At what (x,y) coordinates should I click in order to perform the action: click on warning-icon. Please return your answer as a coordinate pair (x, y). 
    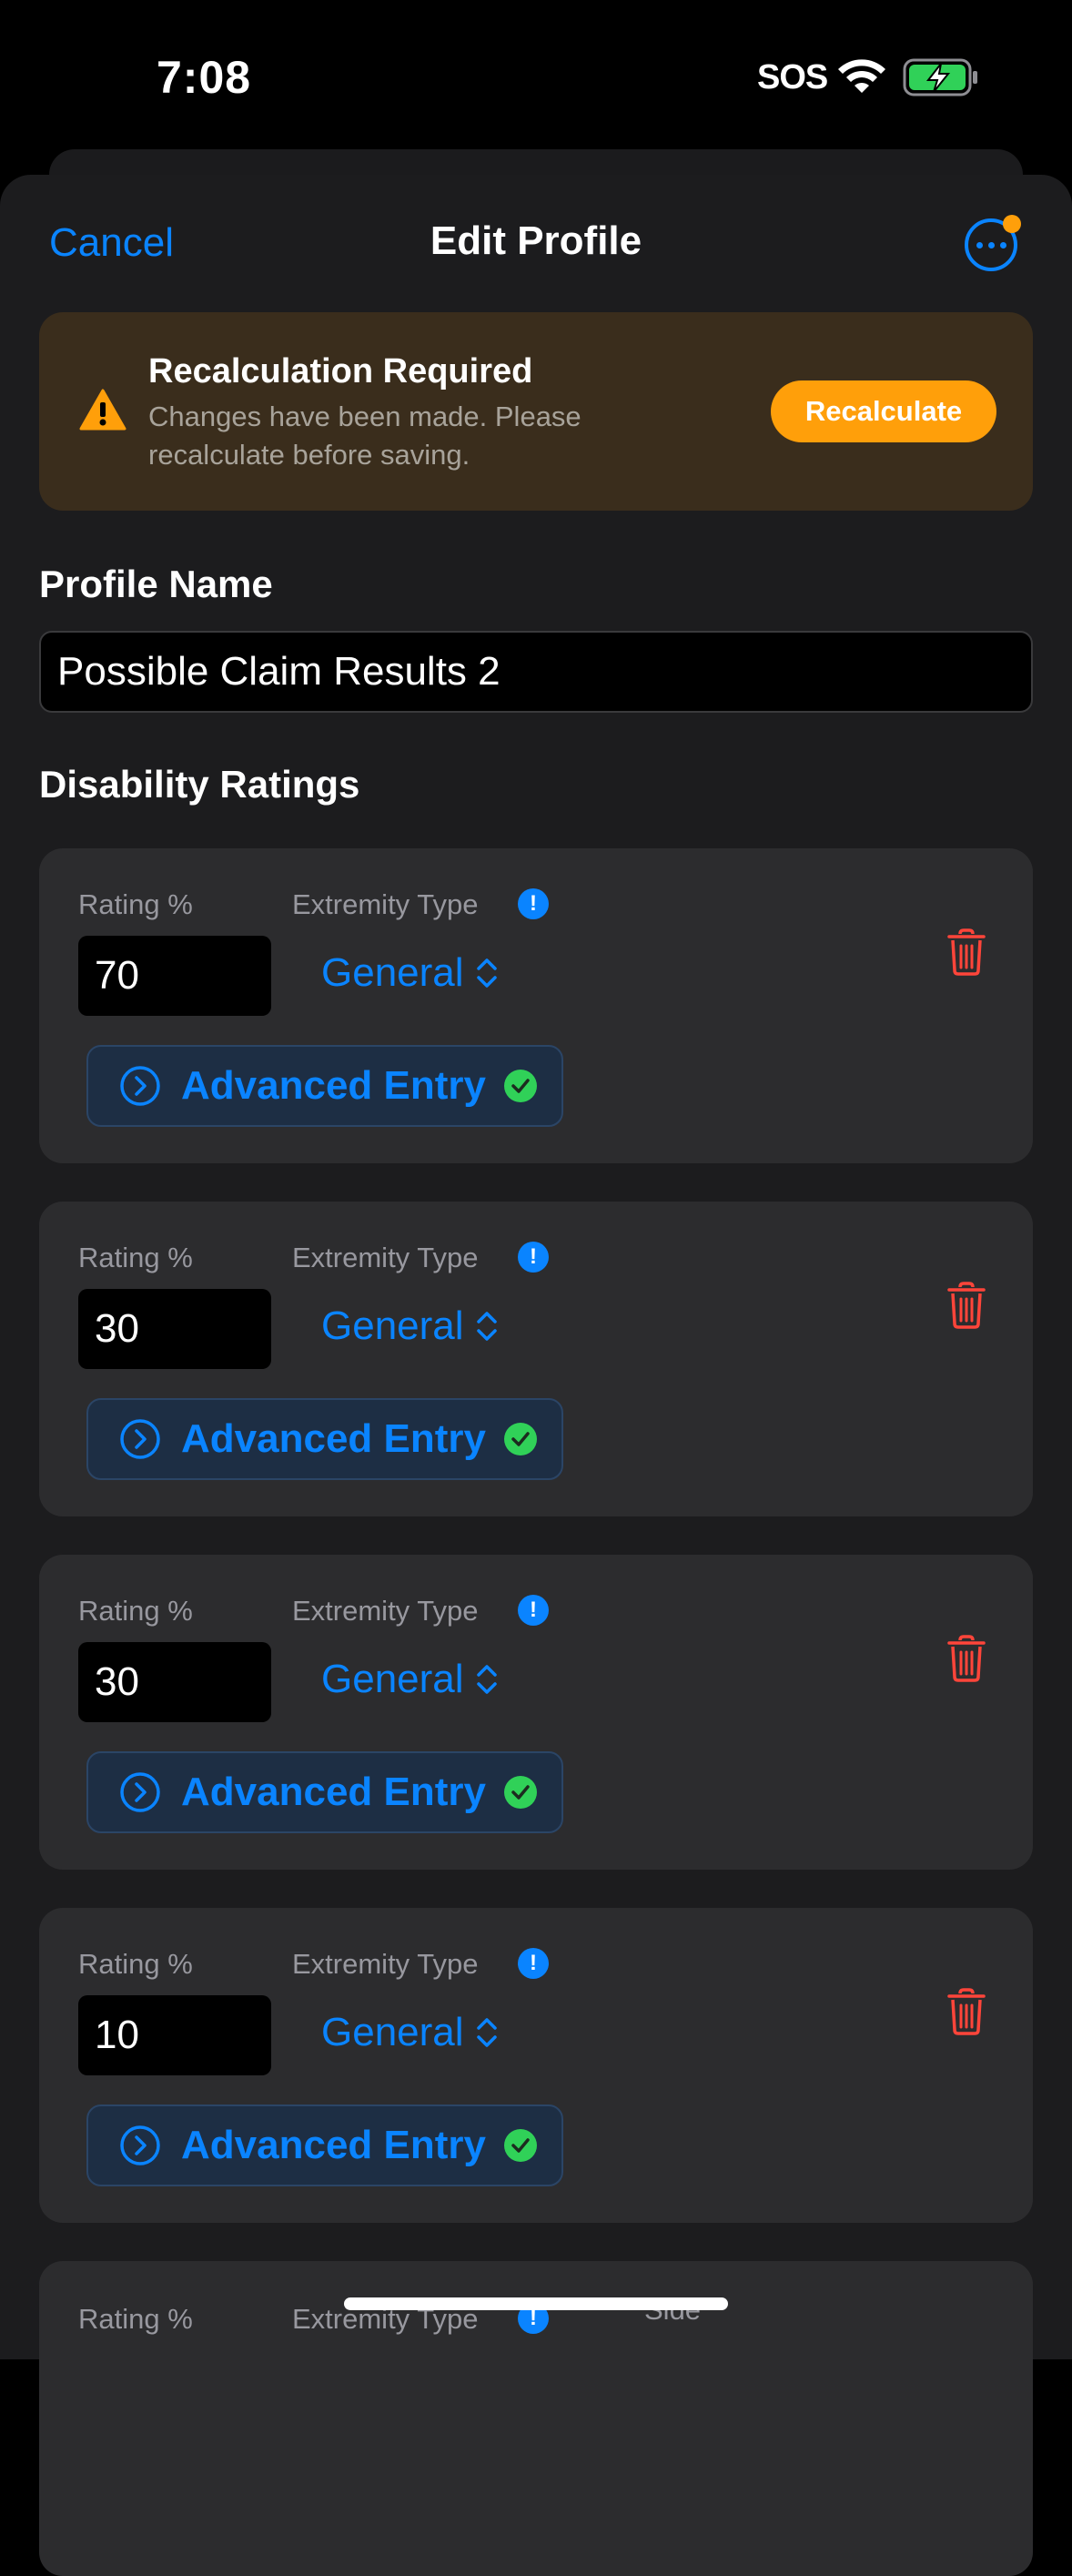
    Looking at the image, I should click on (102, 410).